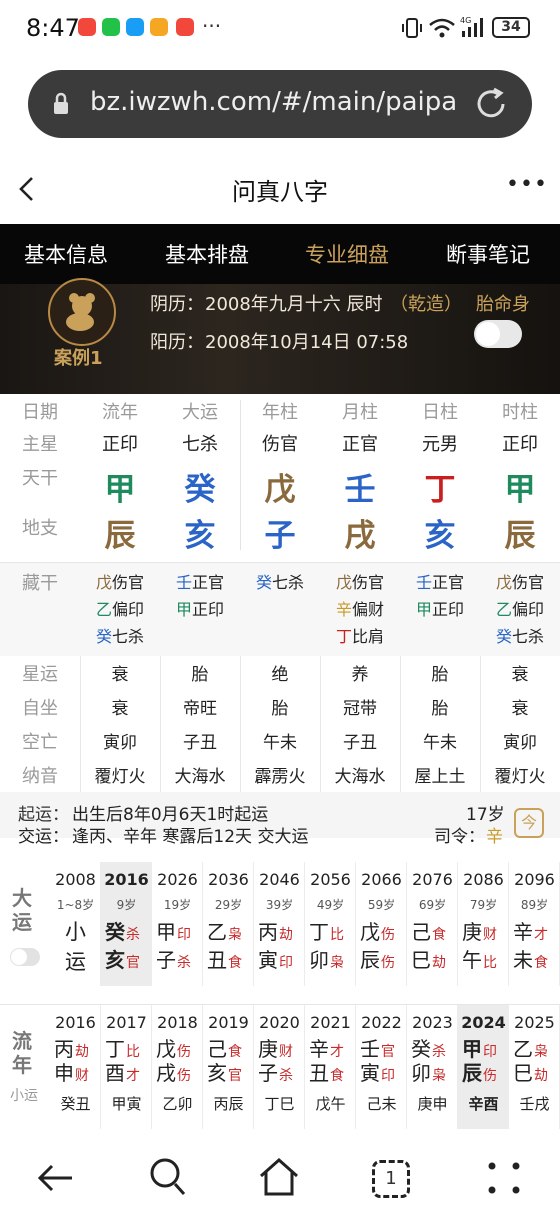  What do you see at coordinates (491, 104) in the screenshot?
I see `reload-icon` at bounding box center [491, 104].